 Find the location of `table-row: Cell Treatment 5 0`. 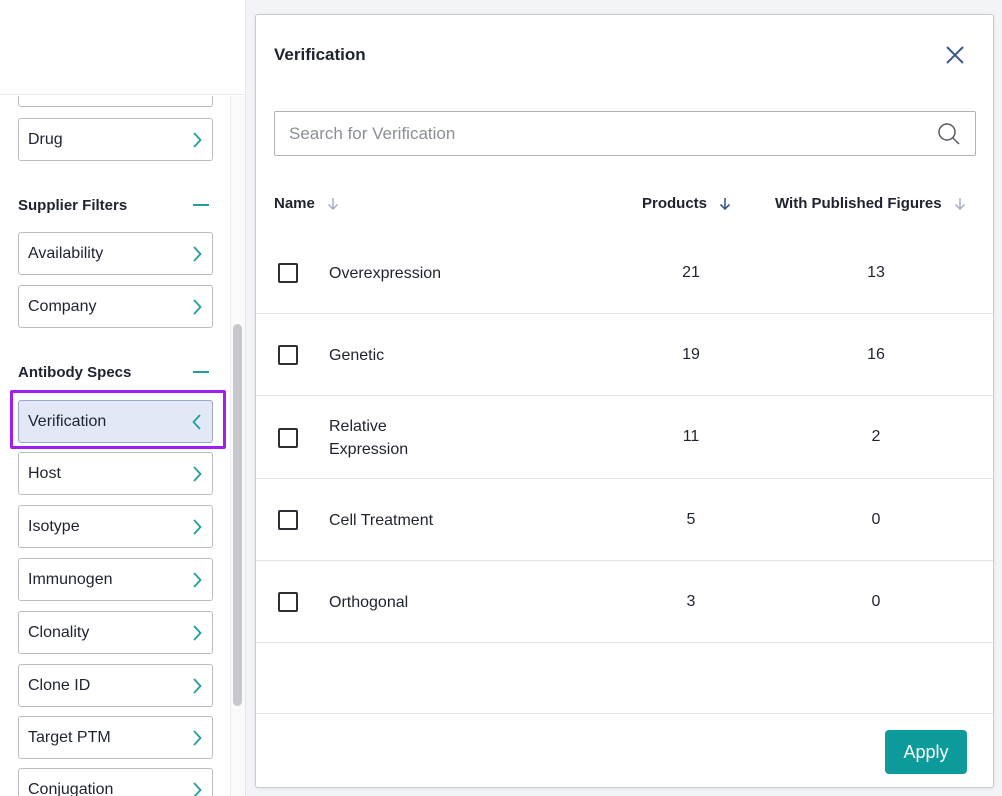

table-row: Cell Treatment 5 0 is located at coordinates (624, 520).